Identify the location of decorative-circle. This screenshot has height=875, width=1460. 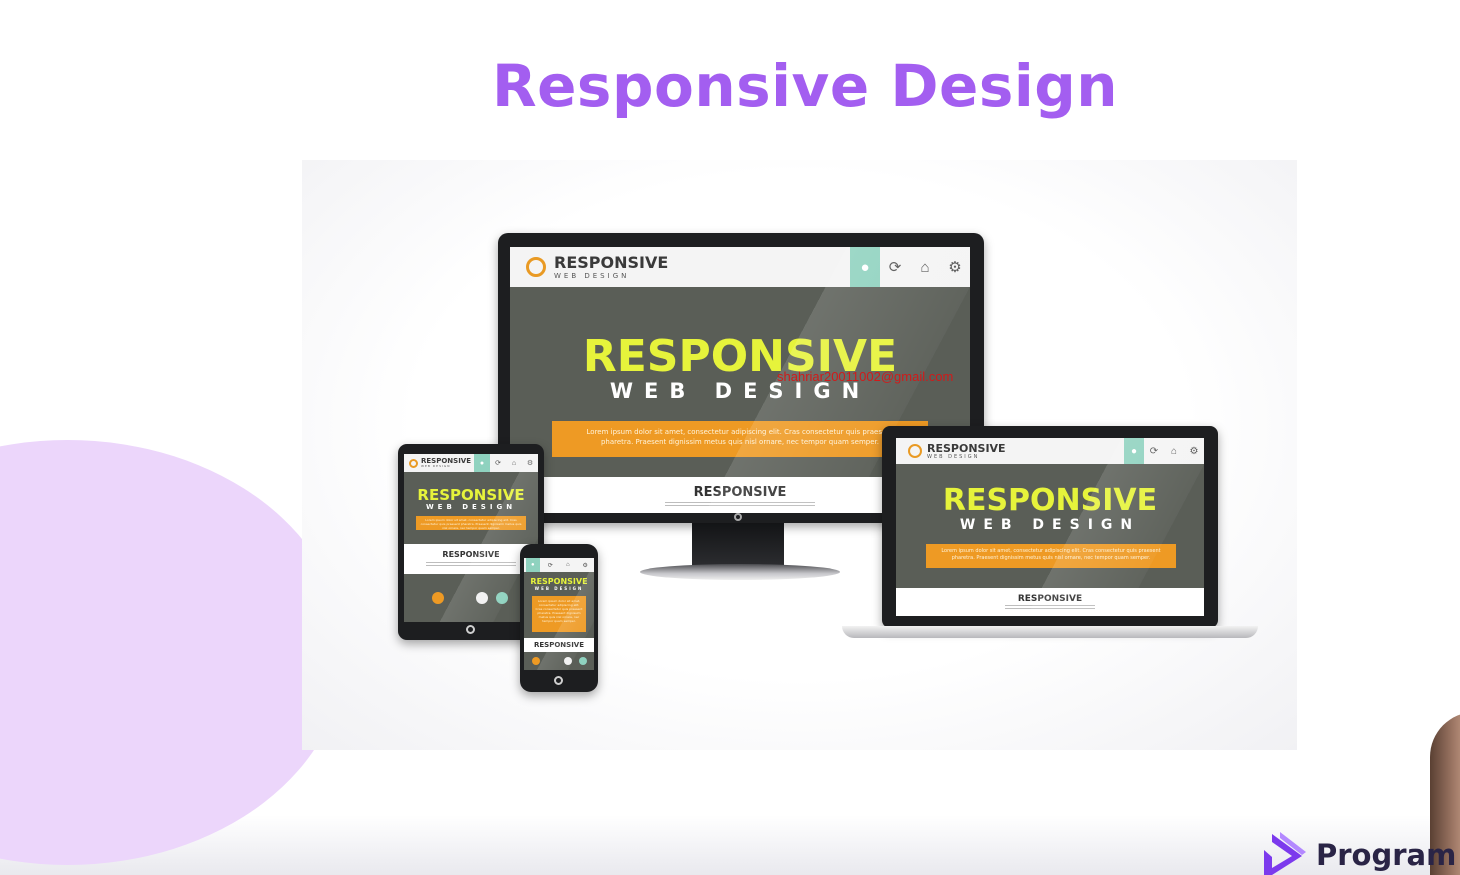
(172, 652).